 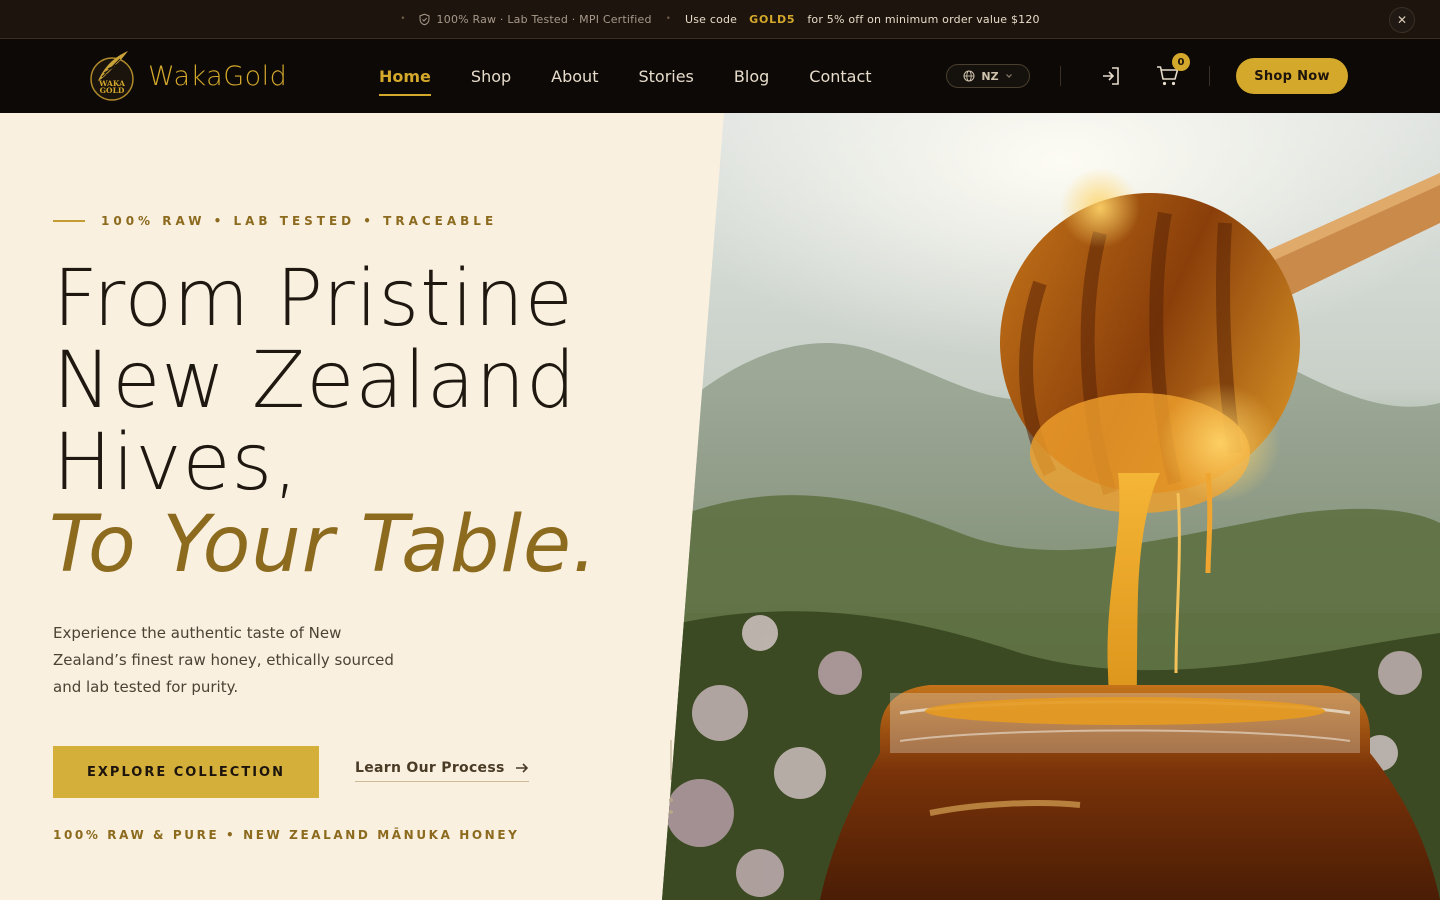 I want to click on nav-links: Home Shop About Stories Blog Contact, so click(x=645, y=76).